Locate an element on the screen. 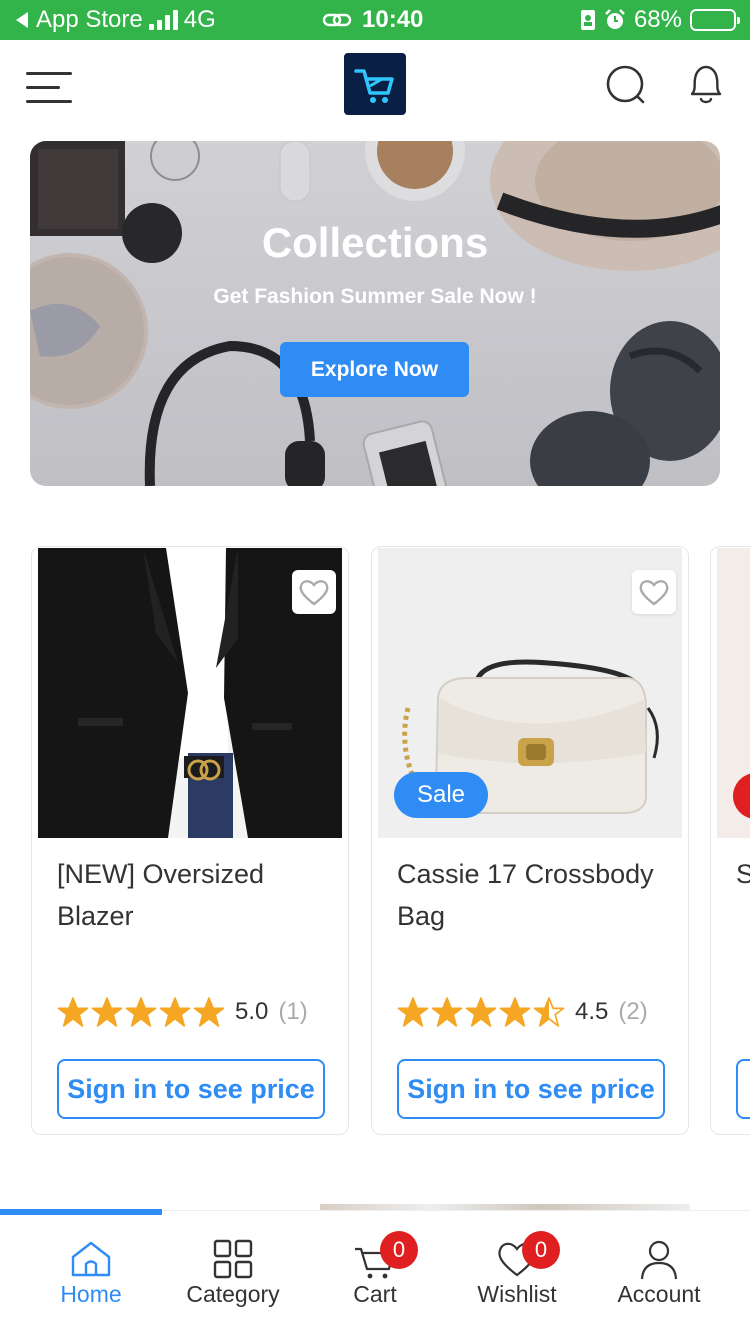 This screenshot has width=750, height=1334. bell-glyph-icon is located at coordinates (706, 84).